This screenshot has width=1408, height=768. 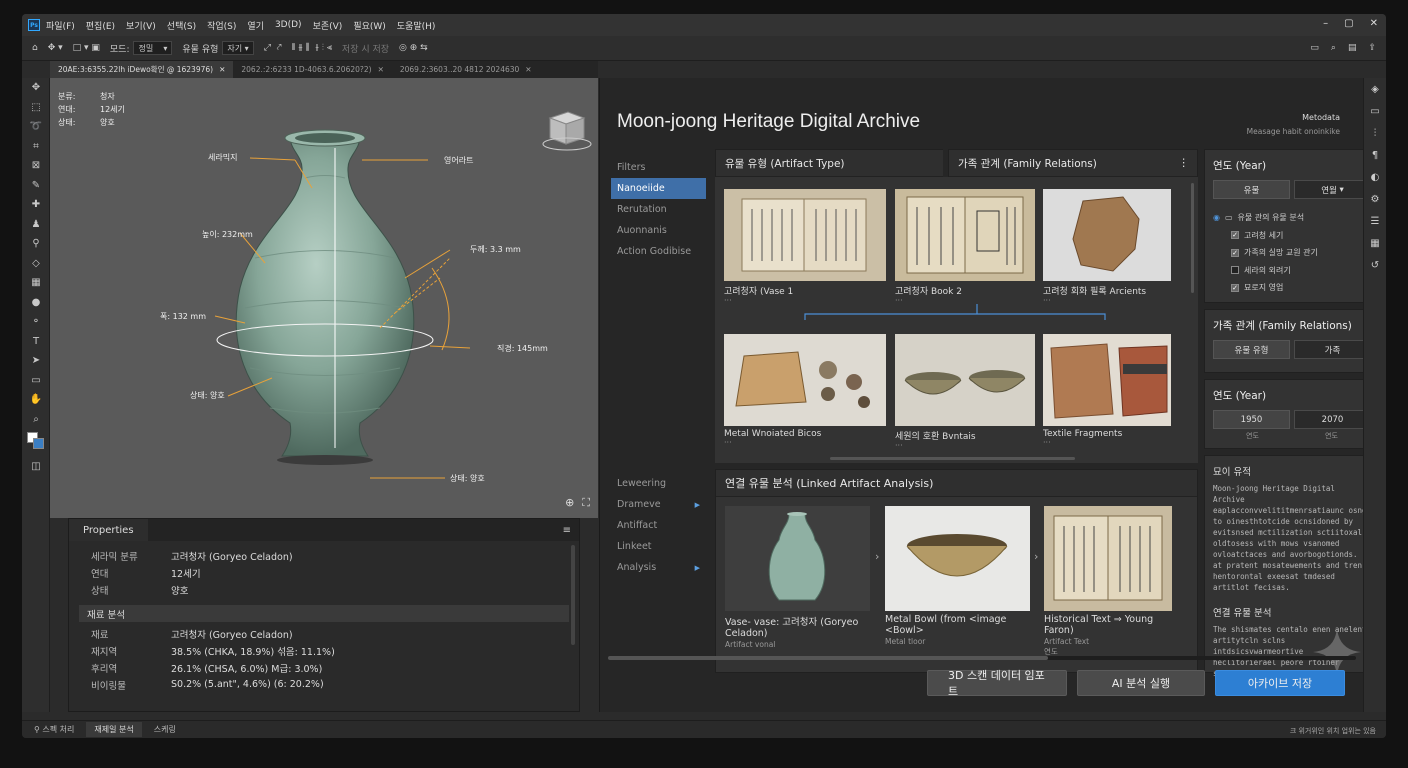 I want to click on filter-item: Auonnanis, so click(x=658, y=230).